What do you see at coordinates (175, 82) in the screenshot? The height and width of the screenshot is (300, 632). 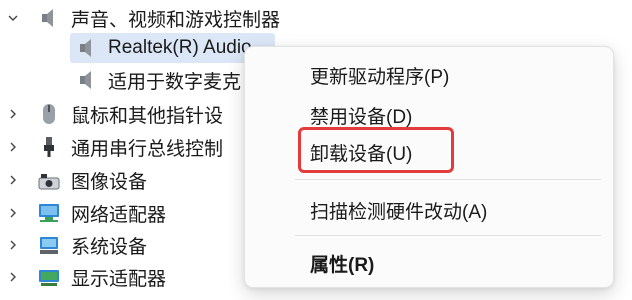 I see `tree-item-label: 适用于数字麦克` at bounding box center [175, 82].